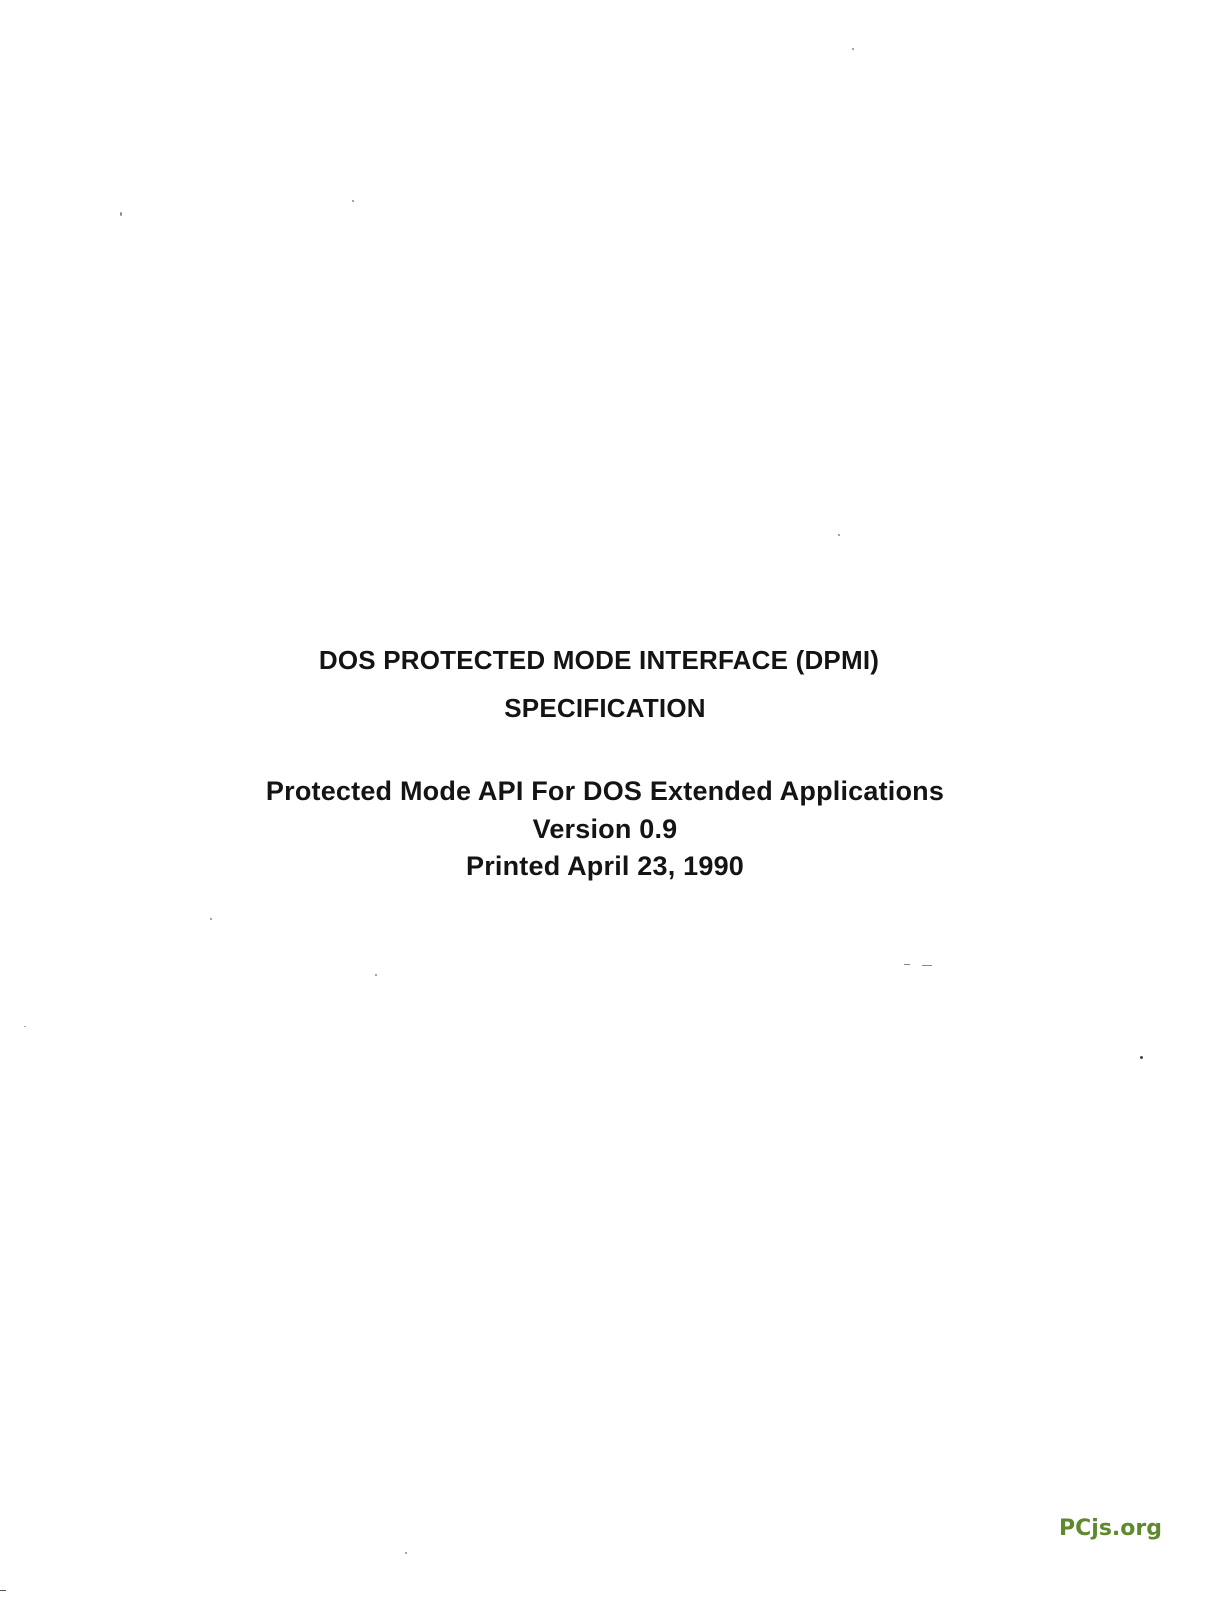 The height and width of the screenshot is (1600, 1210). I want to click on document-version: Version 0.9, so click(605, 829).